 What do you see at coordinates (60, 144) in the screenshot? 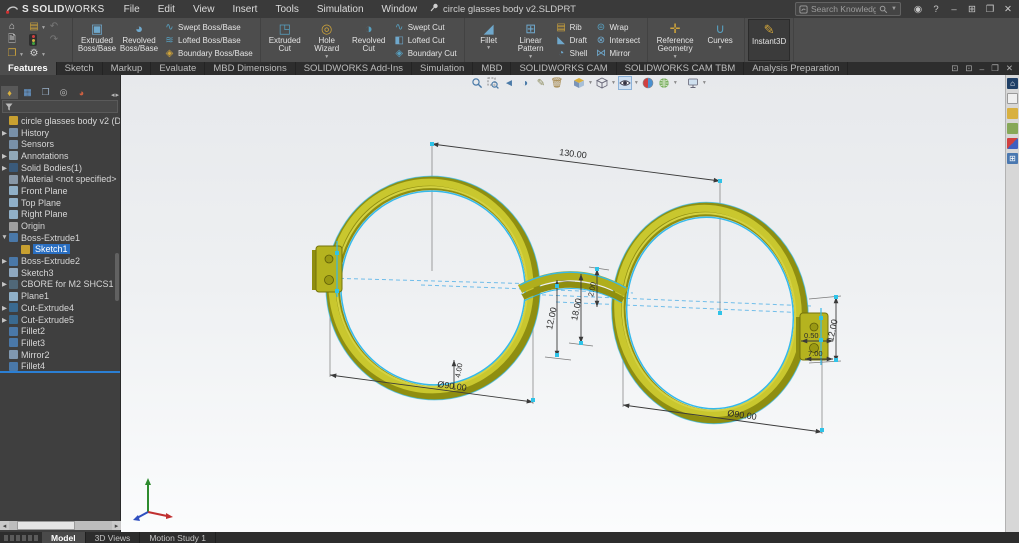
I see `tree-item-sensors: Sensors` at bounding box center [60, 144].